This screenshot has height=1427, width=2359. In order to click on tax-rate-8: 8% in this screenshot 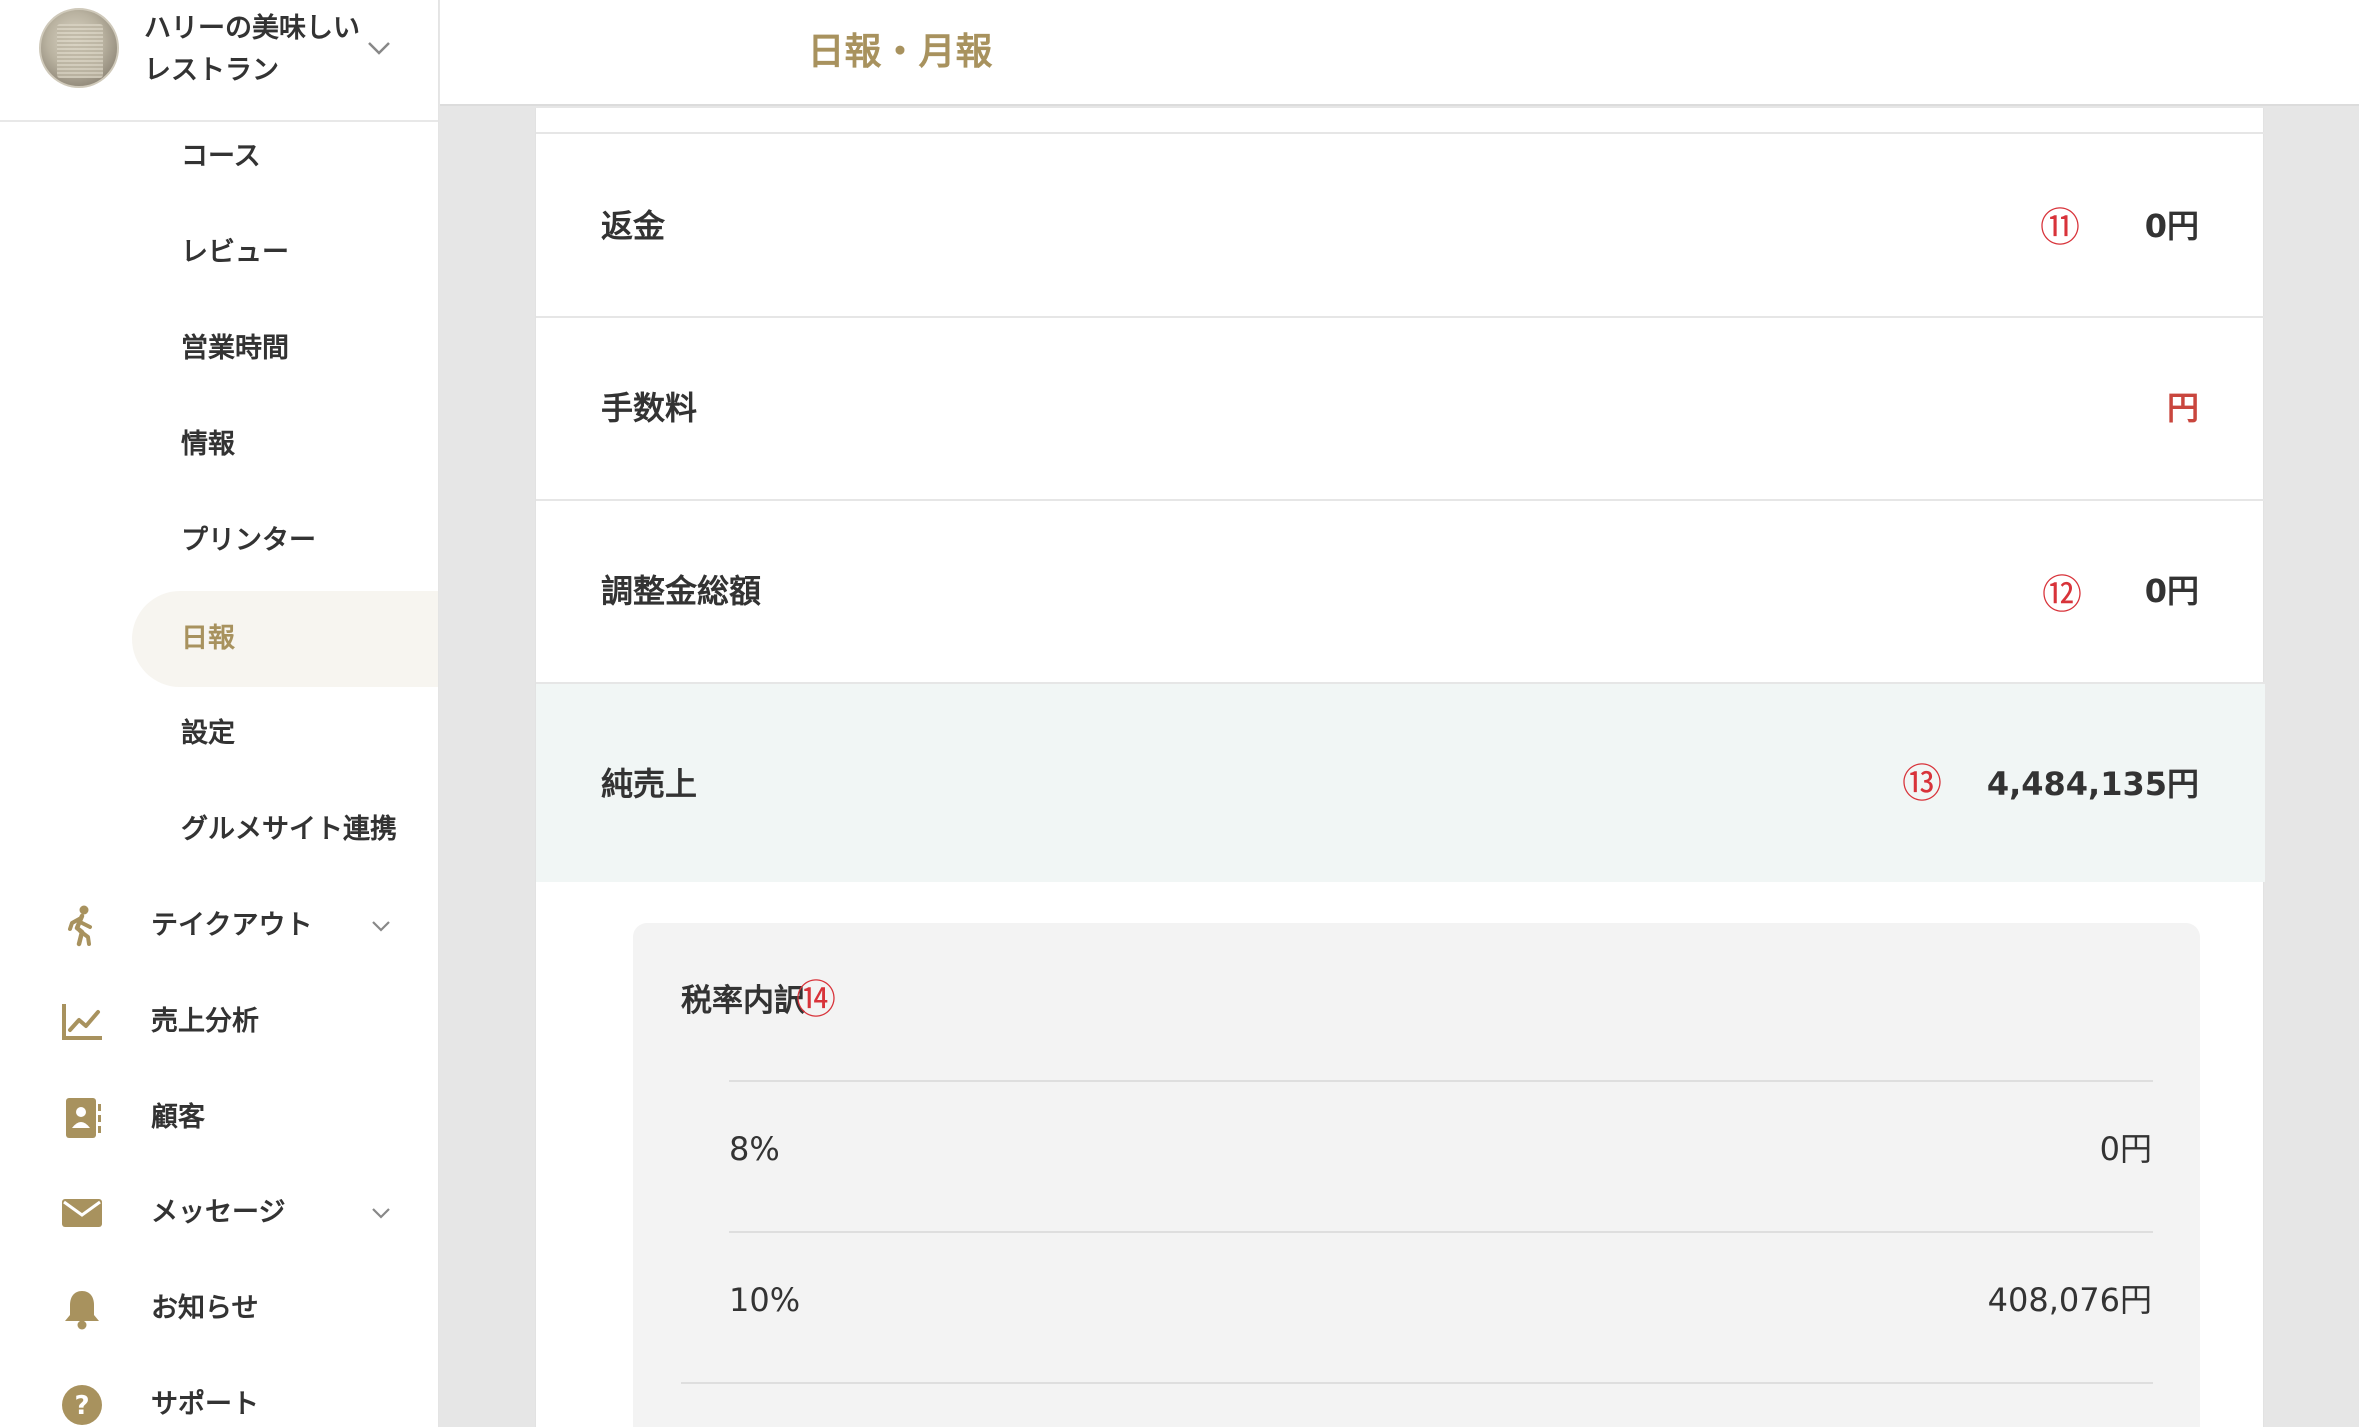, I will do `click(754, 1149)`.